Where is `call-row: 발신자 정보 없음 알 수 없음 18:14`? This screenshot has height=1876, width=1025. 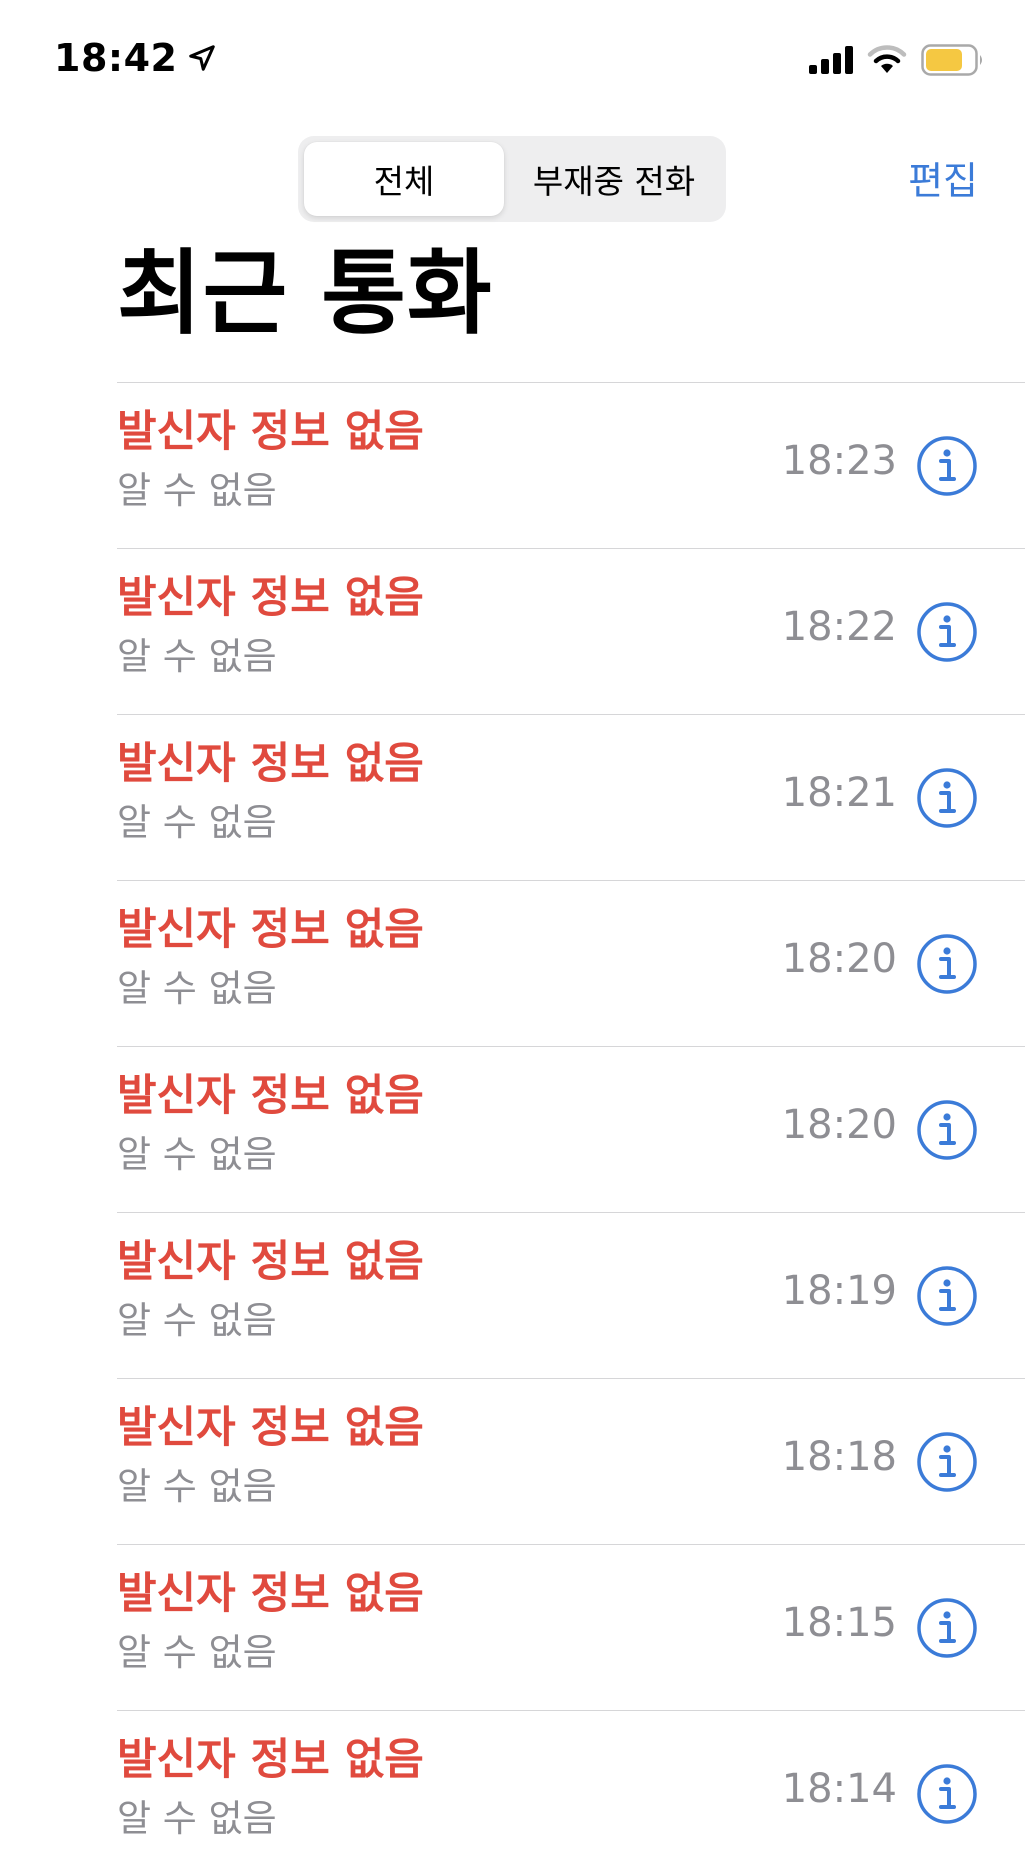
call-row: 발신자 정보 없음 알 수 없음 18:14 is located at coordinates (571, 1793).